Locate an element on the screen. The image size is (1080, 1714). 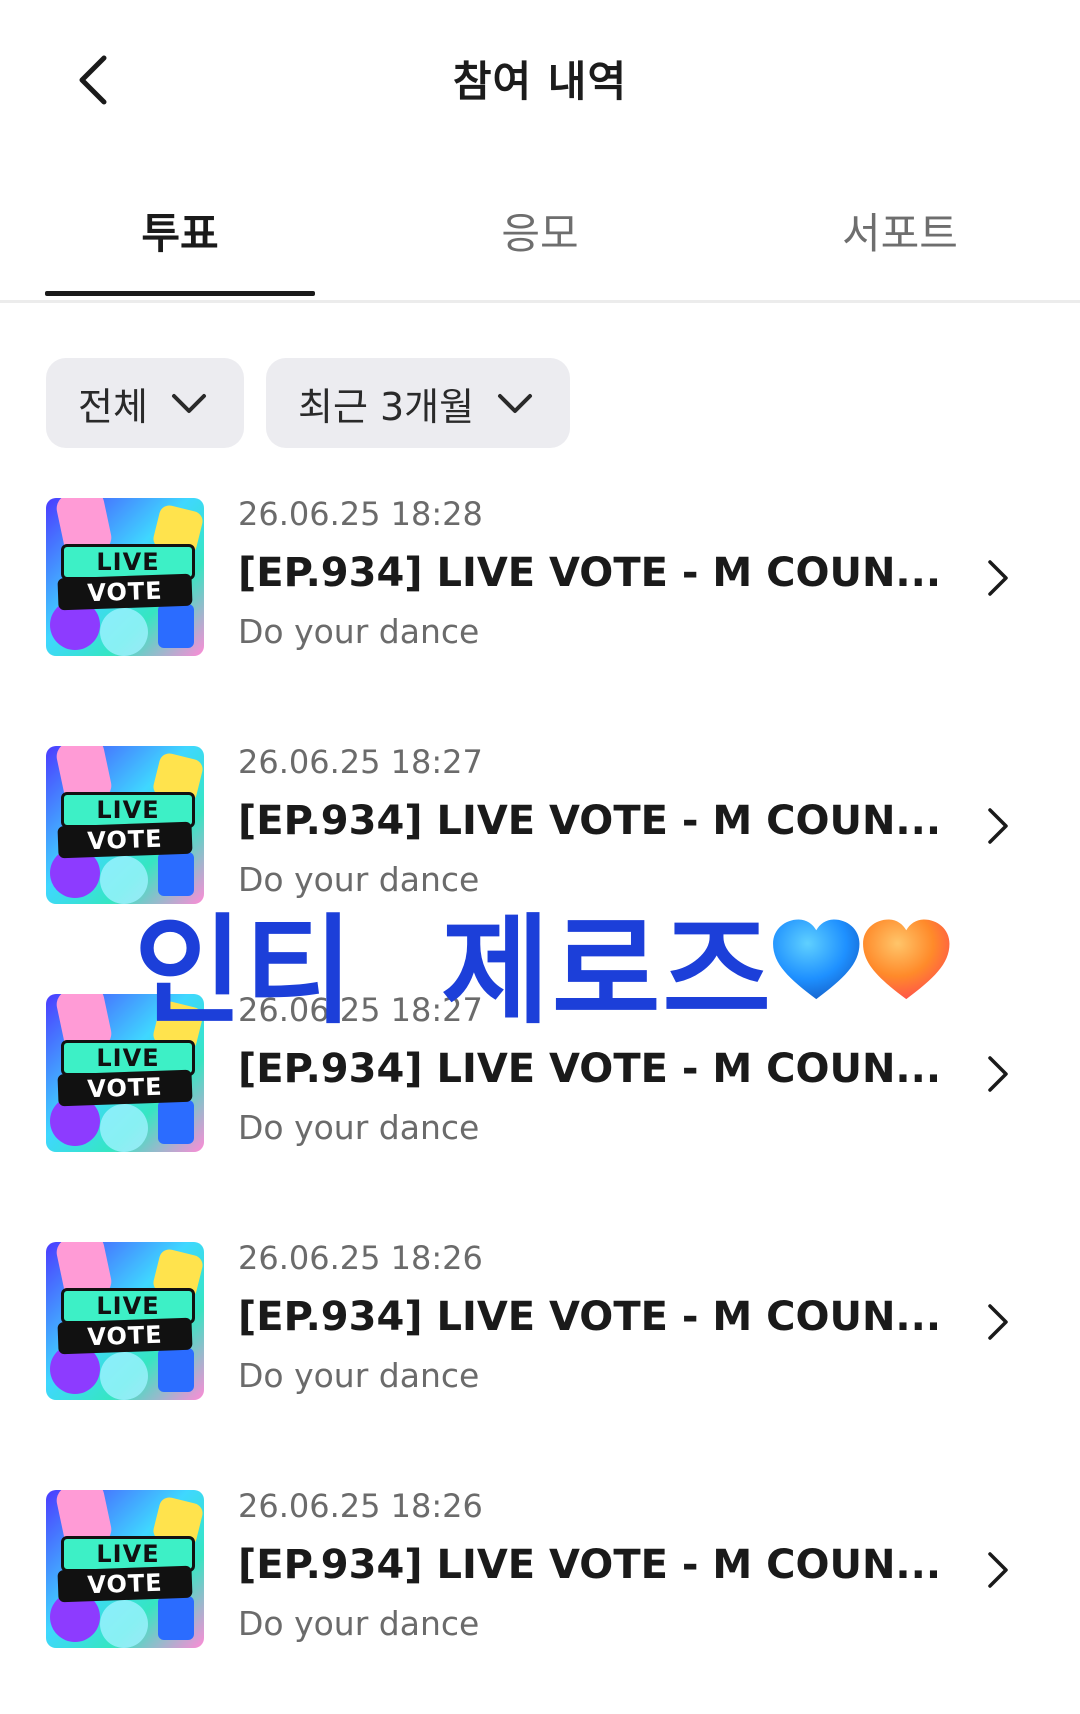
filter-period-label: 최근 3개월 is located at coordinates (386, 406).